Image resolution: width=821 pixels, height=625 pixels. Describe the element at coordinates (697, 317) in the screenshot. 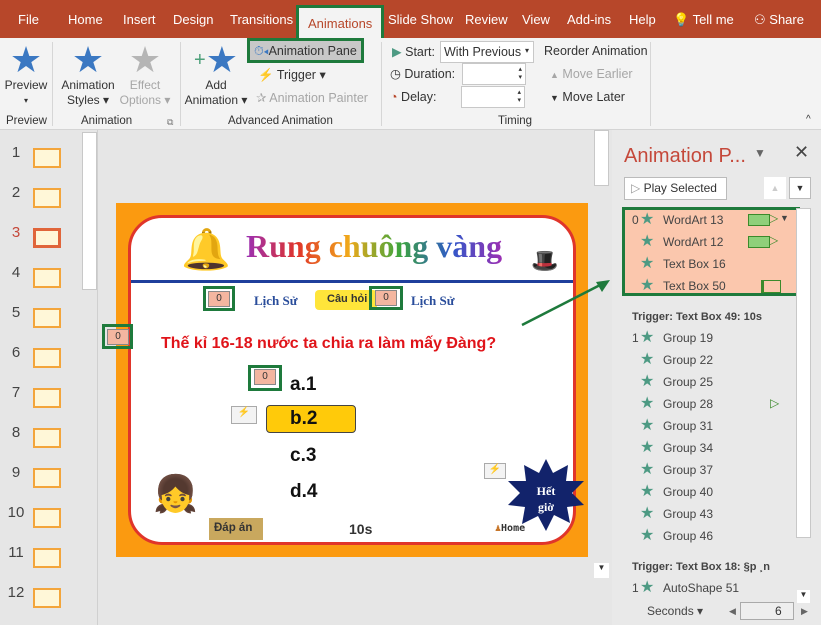

I see `trigger-header: Trigger: Text Box 49: 10s` at that location.